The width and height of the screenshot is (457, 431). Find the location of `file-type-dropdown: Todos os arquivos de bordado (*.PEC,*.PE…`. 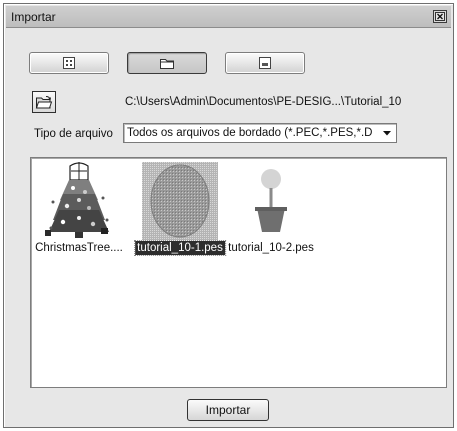

file-type-dropdown: Todos os arquivos de bordado (*.PEC,*.PE… is located at coordinates (260, 133).